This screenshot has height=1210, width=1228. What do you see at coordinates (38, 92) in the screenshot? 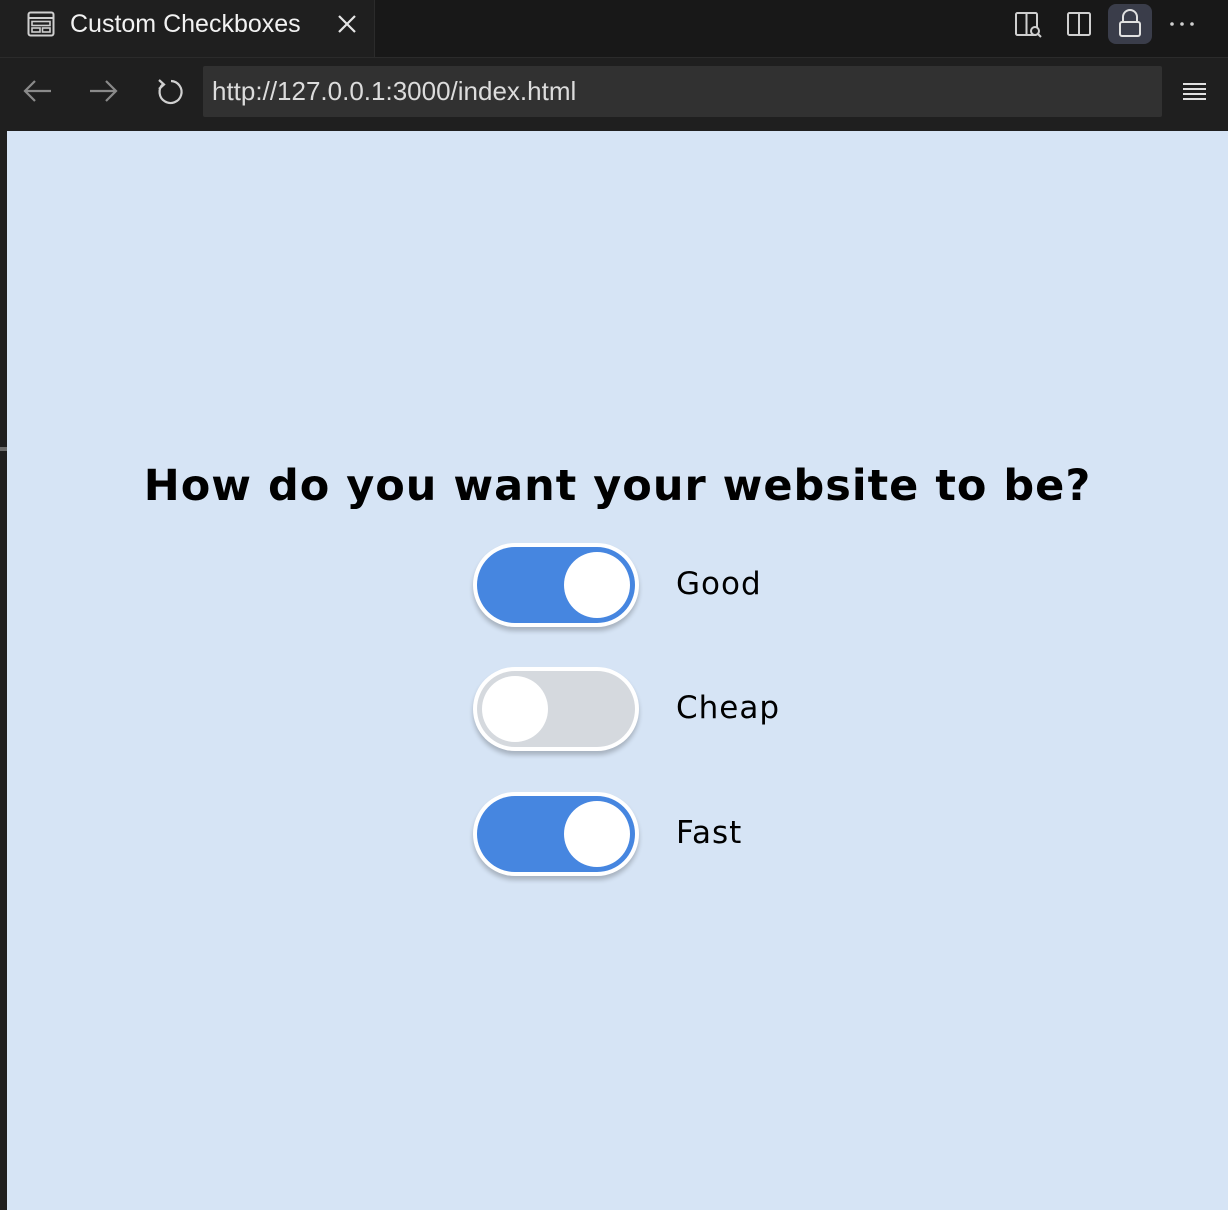
I see `arrow-left-icon` at bounding box center [38, 92].